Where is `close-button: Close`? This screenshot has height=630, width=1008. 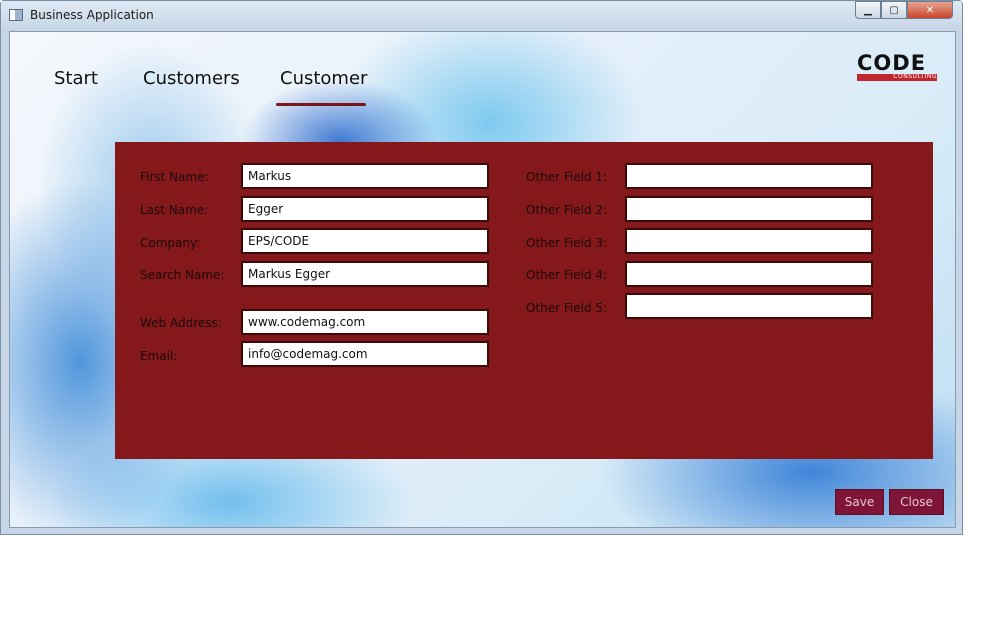
close-button: Close is located at coordinates (916, 502).